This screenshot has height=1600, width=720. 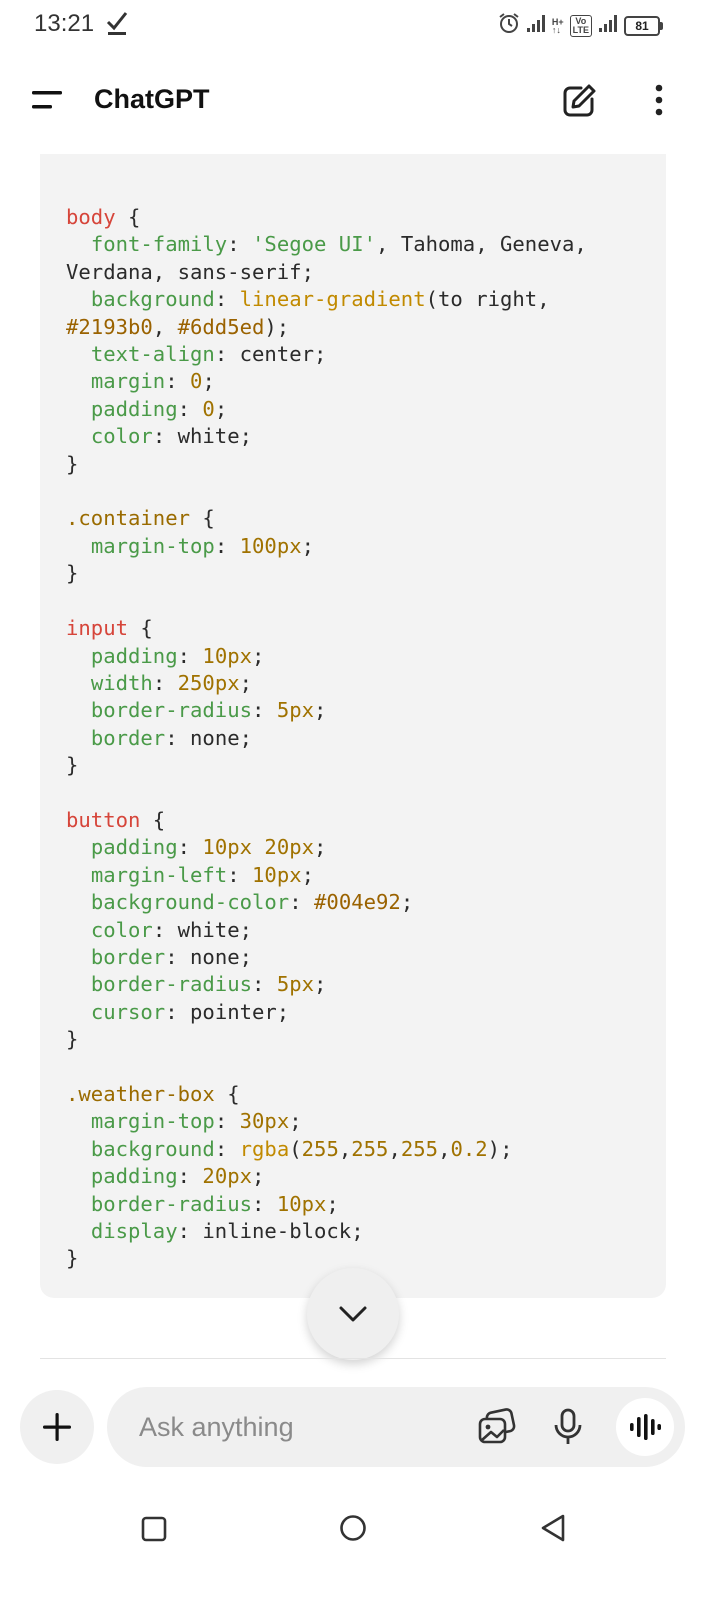 I want to click on code-token: background, so click(x=152, y=1148).